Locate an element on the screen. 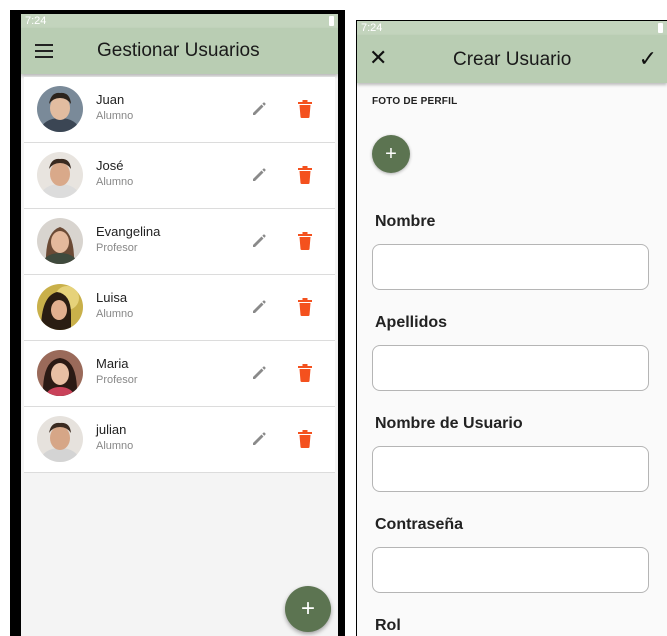  add-user-button: + is located at coordinates (308, 609).